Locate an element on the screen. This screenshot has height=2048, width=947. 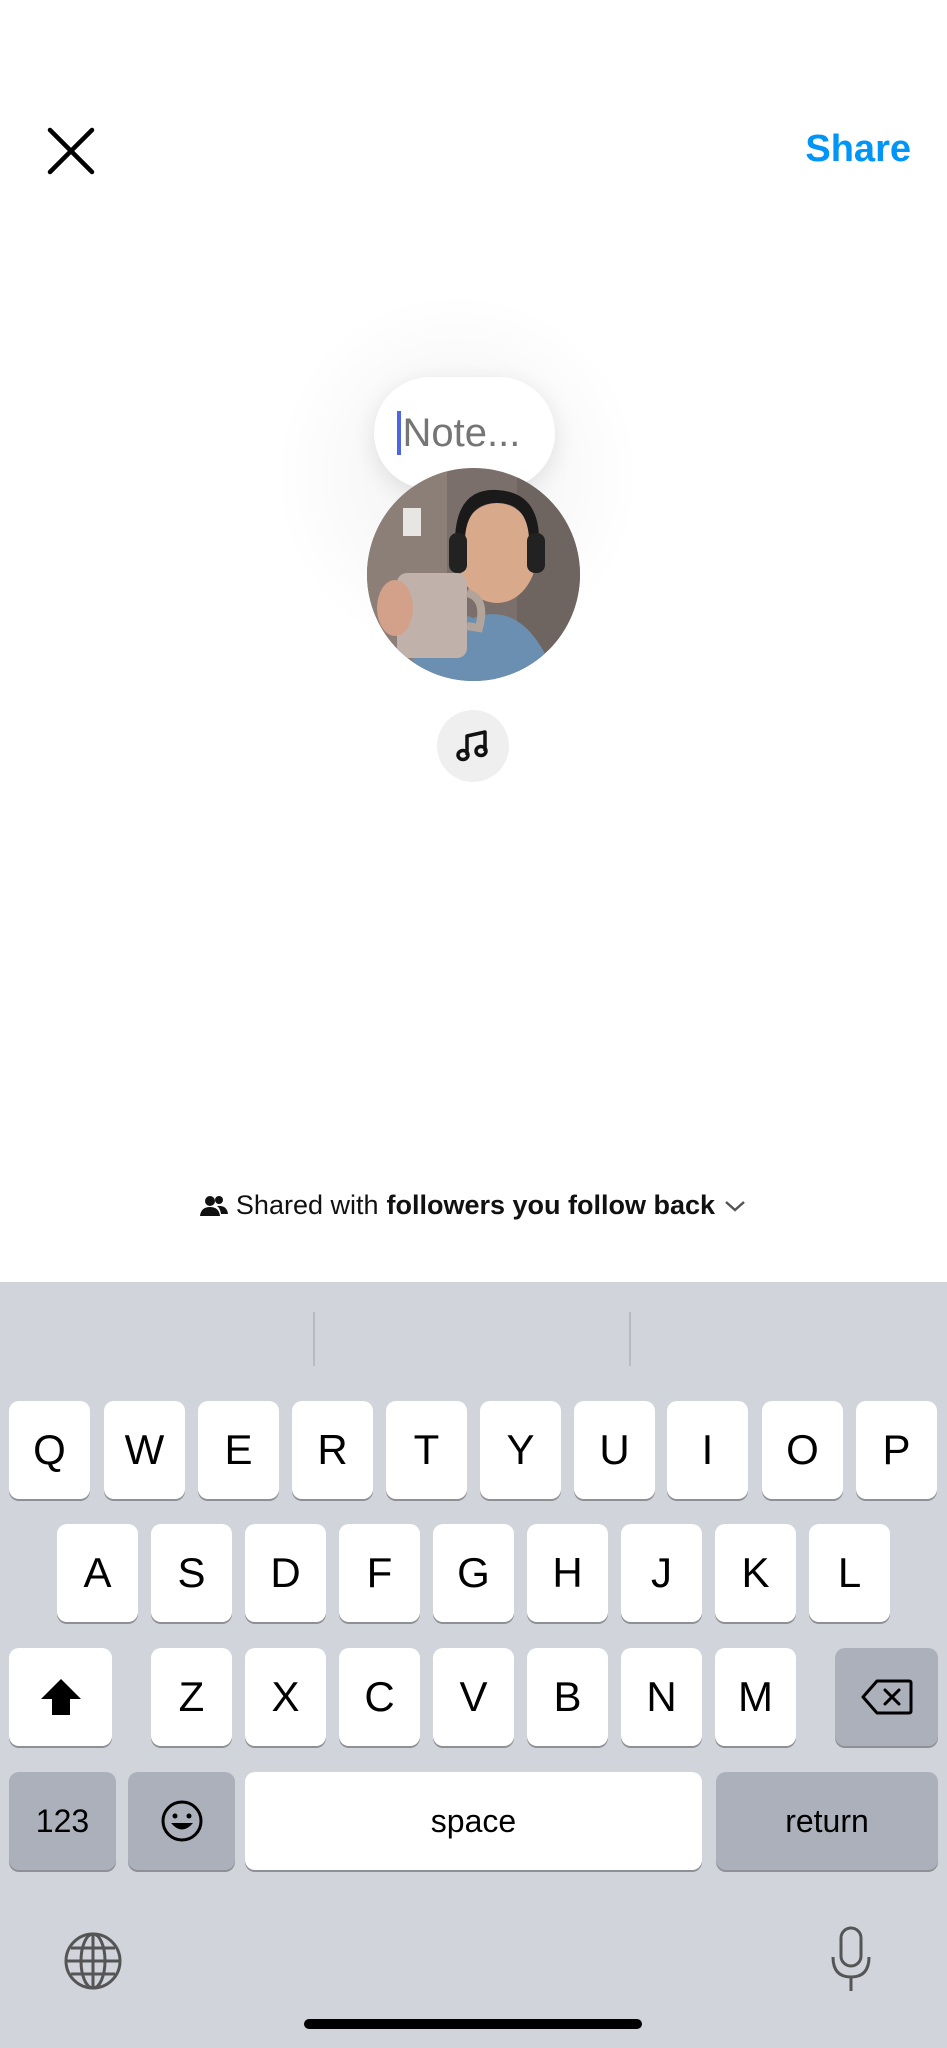
text-caret is located at coordinates (398, 433).